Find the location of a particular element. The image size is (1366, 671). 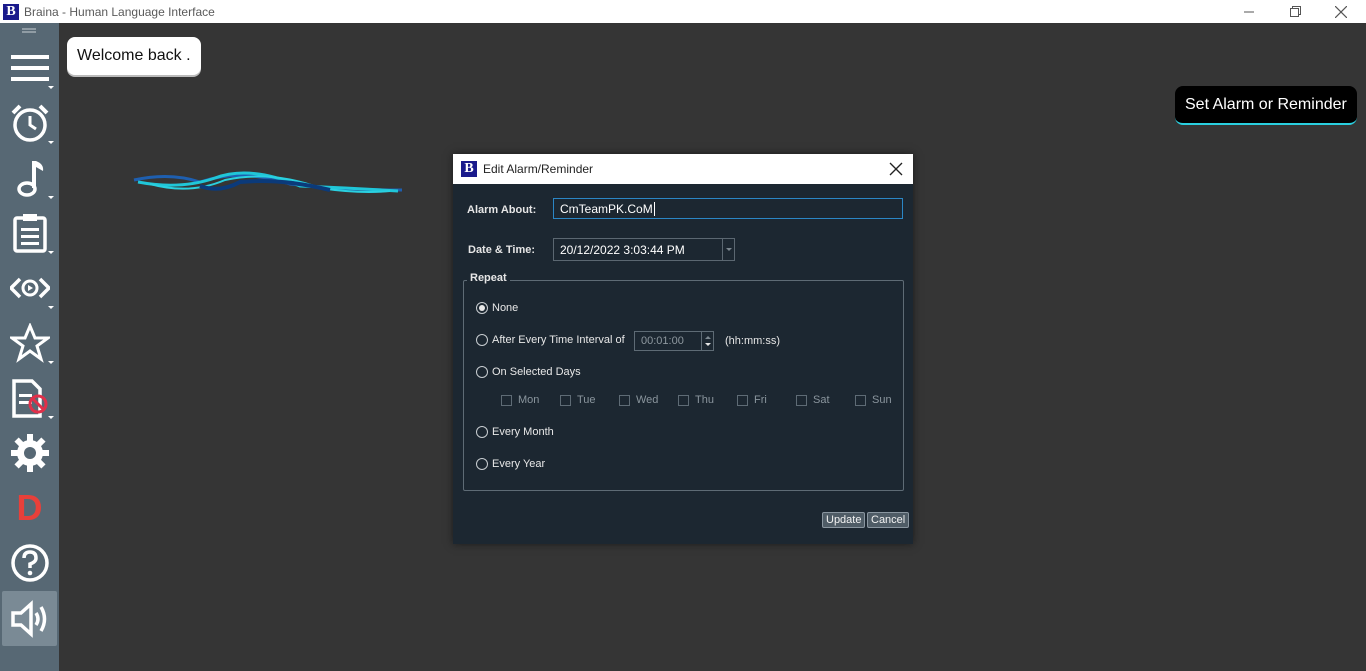

repeat-every-year-label: Every Year is located at coordinates (519, 464).